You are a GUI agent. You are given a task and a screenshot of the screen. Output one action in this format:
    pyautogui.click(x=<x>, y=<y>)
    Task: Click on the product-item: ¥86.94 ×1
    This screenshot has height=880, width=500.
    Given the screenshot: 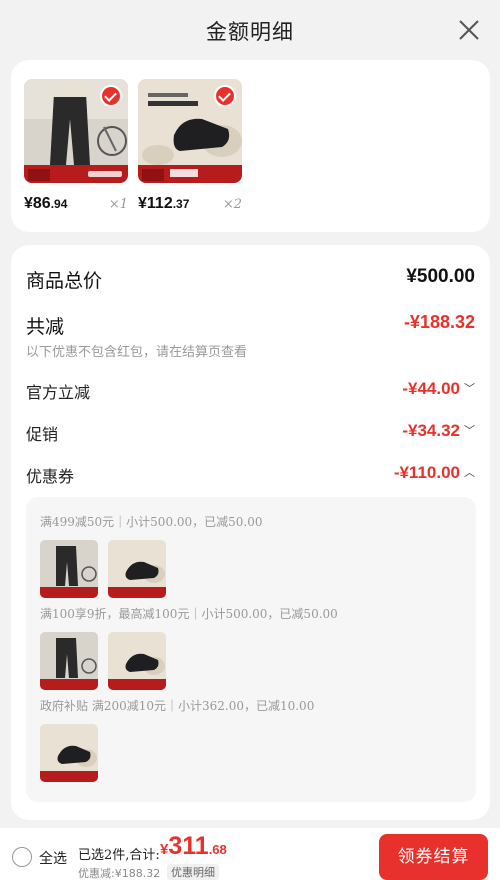 What is the action you would take?
    pyautogui.click(x=76, y=145)
    